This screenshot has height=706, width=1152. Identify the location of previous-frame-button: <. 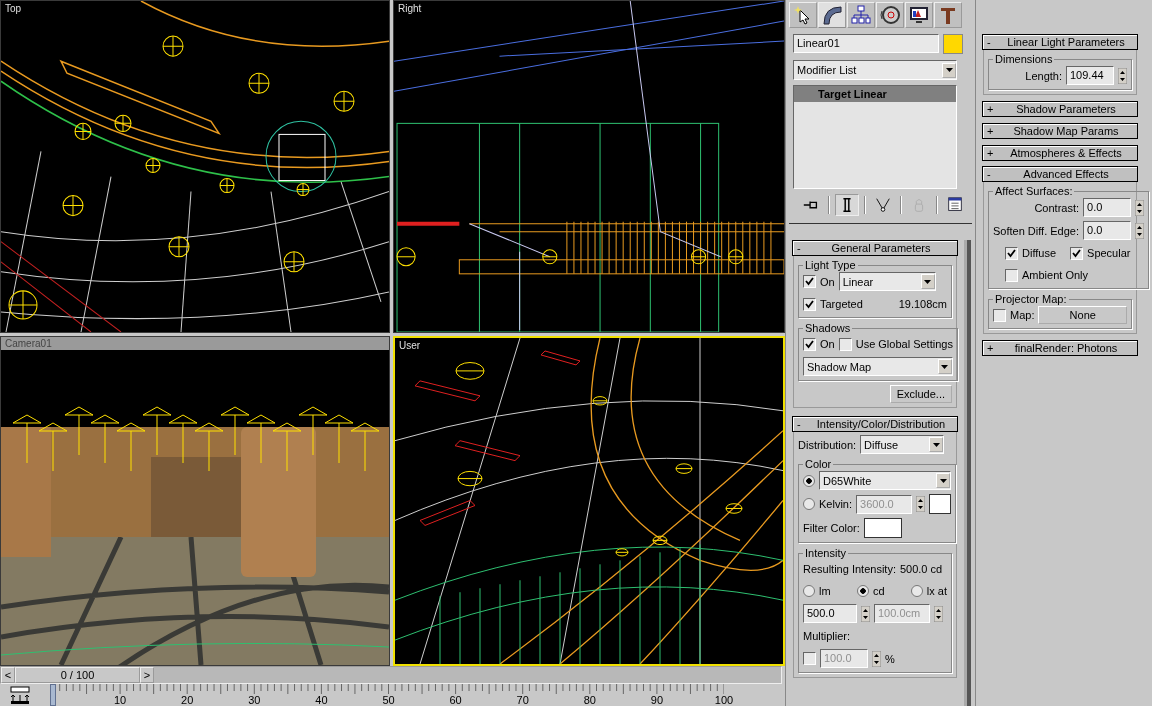
(8, 675).